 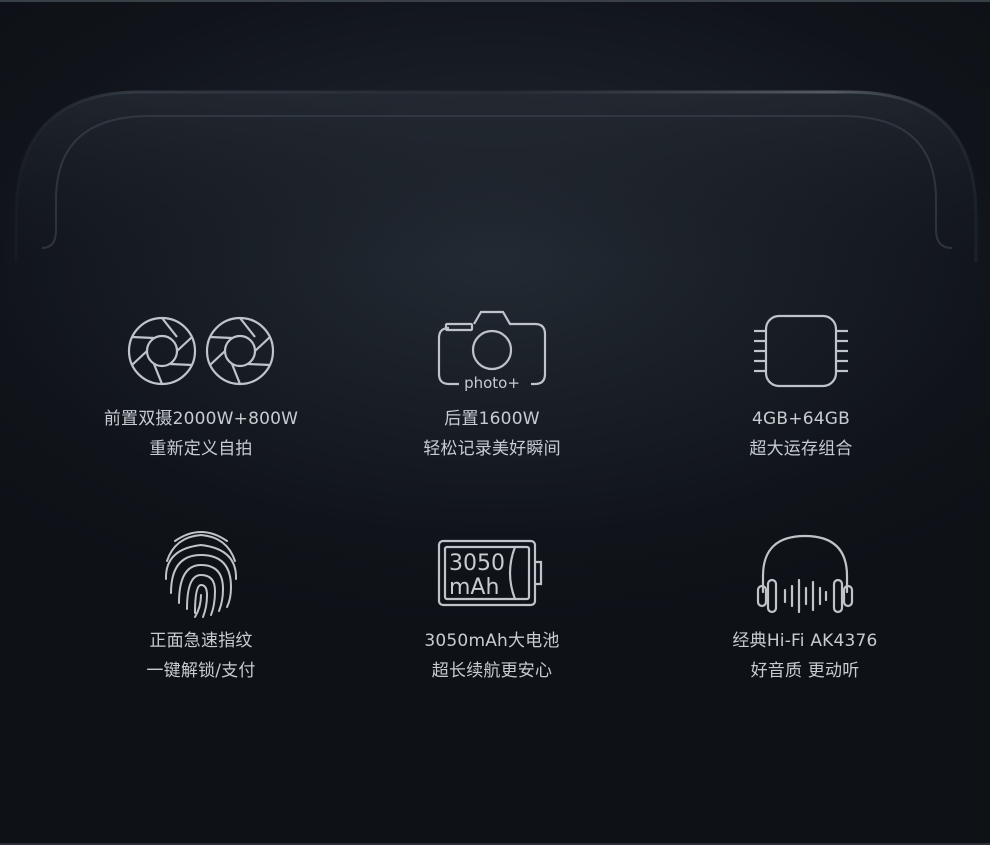 I want to click on battery-icon: 3050 mAh, so click(x=492, y=573).